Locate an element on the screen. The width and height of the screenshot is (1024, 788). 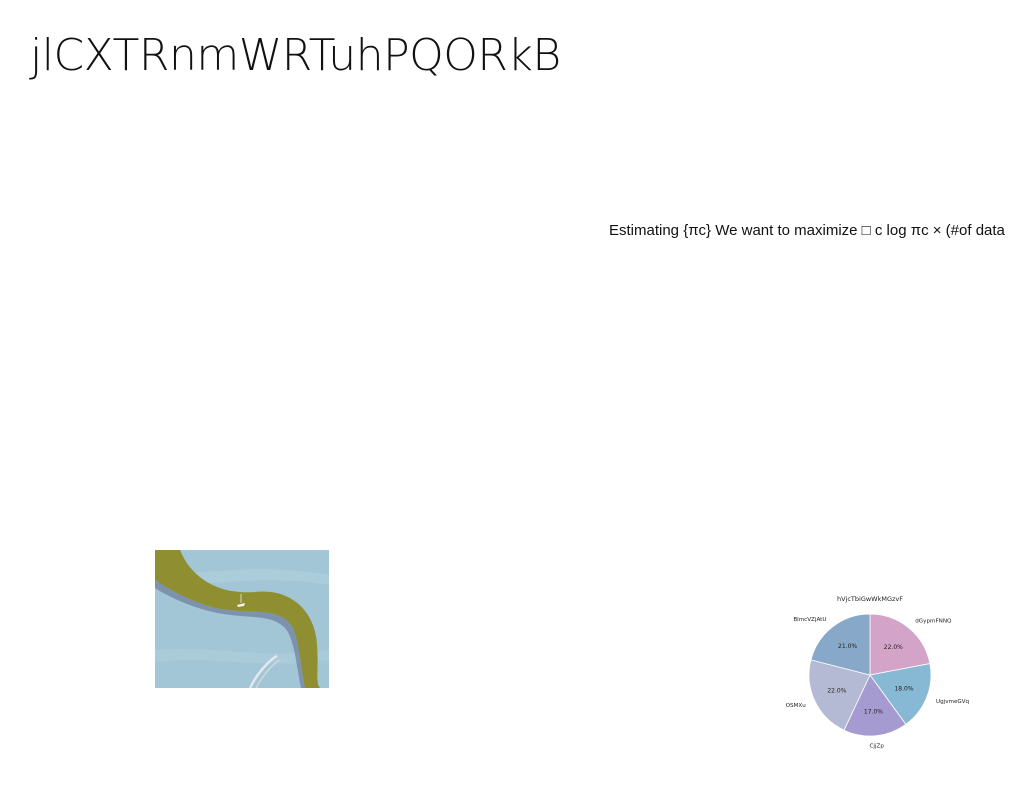
pie-category-label: CjjZp is located at coordinates (876, 747).